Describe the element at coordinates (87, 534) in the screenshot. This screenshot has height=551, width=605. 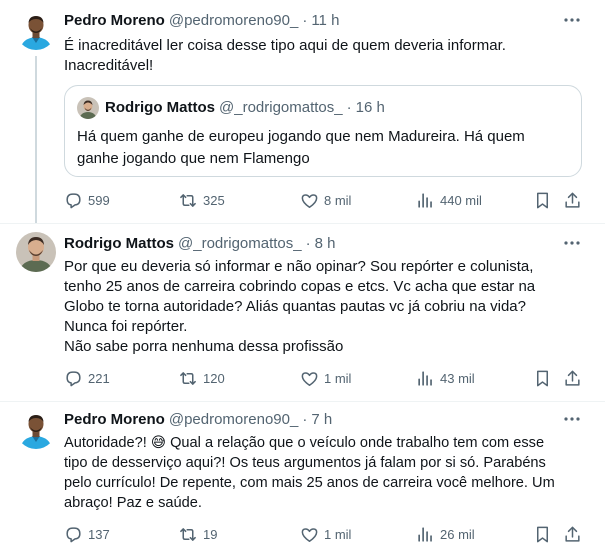
I see `reply-button: 137` at that location.